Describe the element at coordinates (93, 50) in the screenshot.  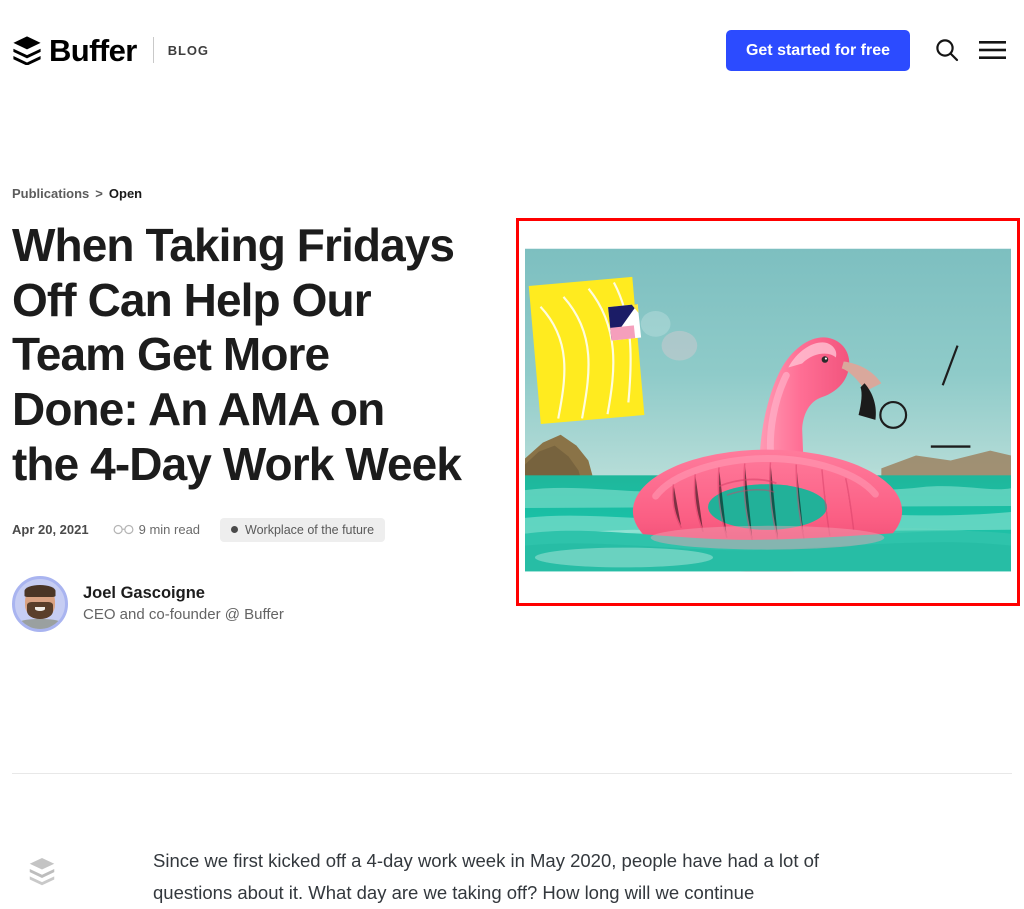
I see `brand-name: Buffer` at that location.